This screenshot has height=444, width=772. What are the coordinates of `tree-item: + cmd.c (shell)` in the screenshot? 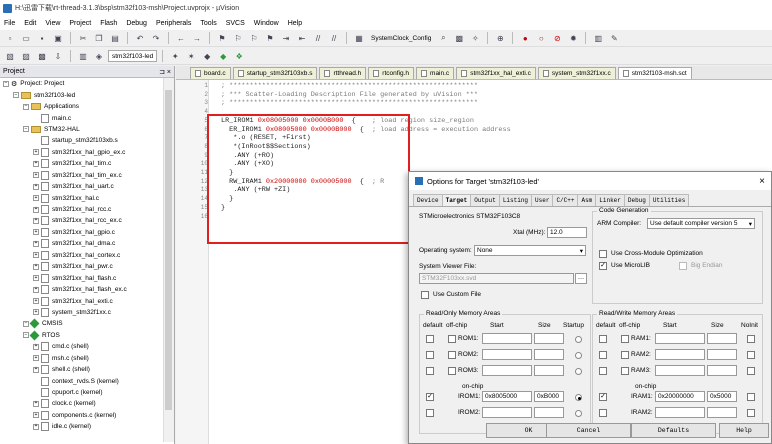 It's located at (87, 346).